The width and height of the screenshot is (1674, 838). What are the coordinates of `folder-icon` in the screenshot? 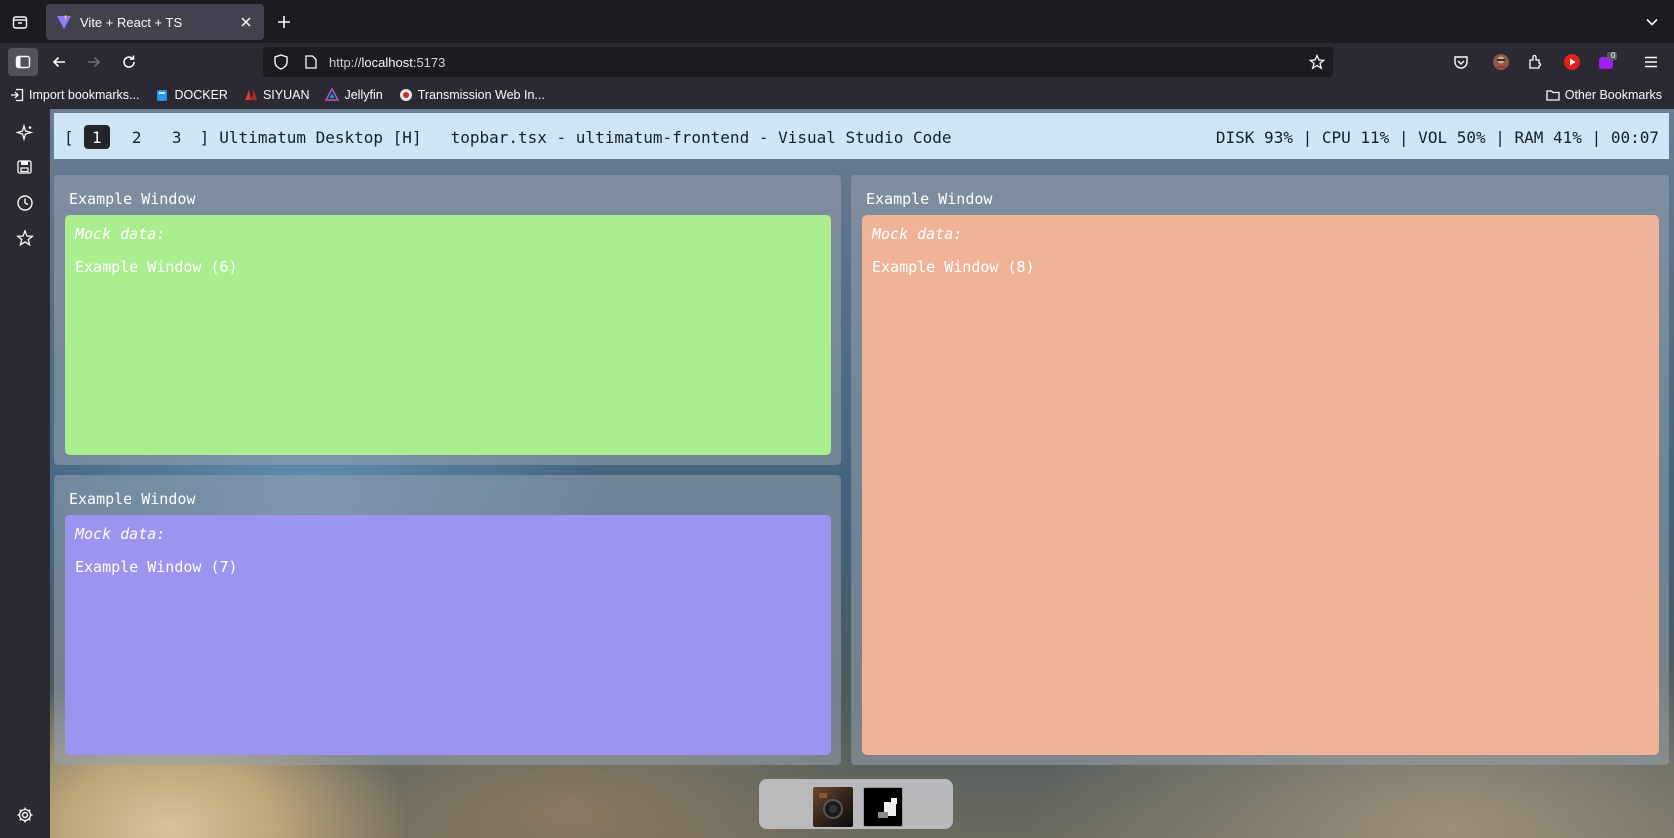 It's located at (1553, 95).